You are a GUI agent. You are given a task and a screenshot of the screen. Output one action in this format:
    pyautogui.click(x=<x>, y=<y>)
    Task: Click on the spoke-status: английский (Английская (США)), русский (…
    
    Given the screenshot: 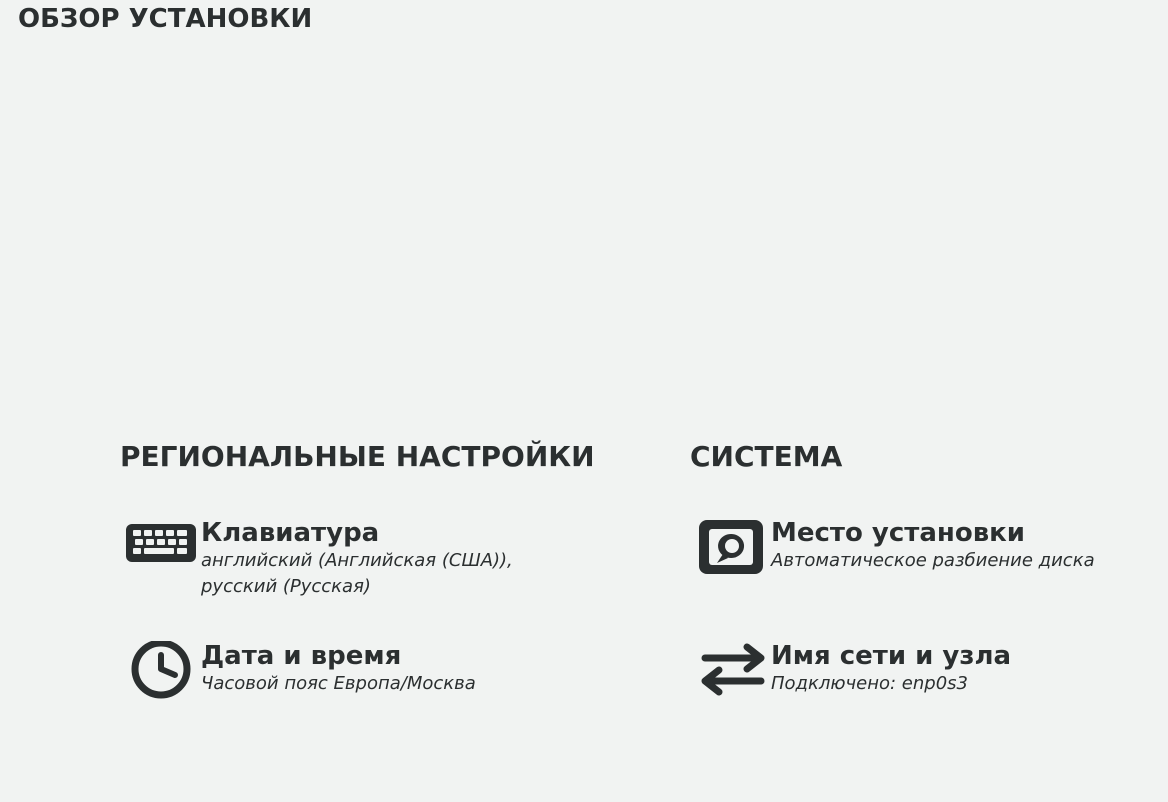 What is the action you would take?
    pyautogui.click(x=357, y=573)
    